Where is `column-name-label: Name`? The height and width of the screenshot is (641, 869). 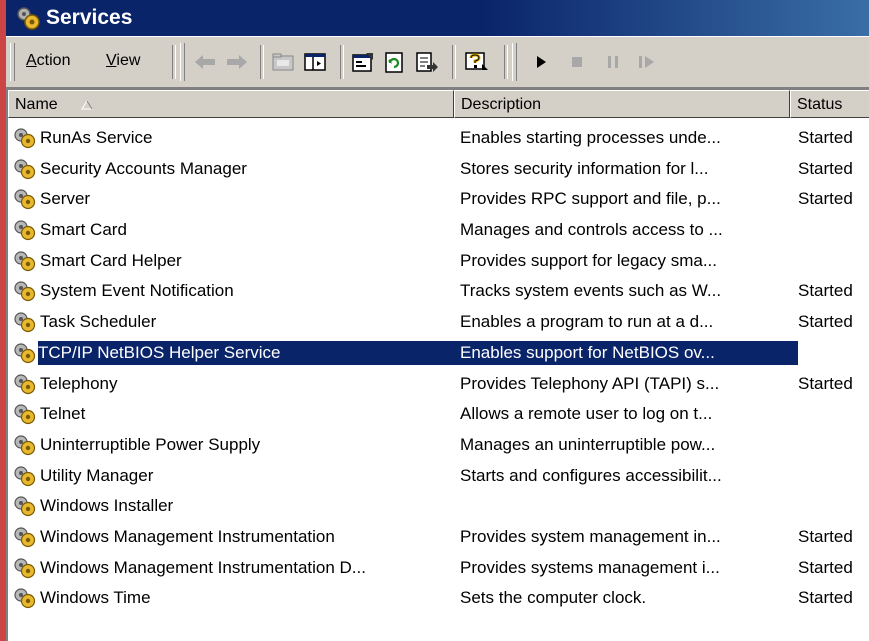 column-name-label: Name is located at coordinates (36, 104).